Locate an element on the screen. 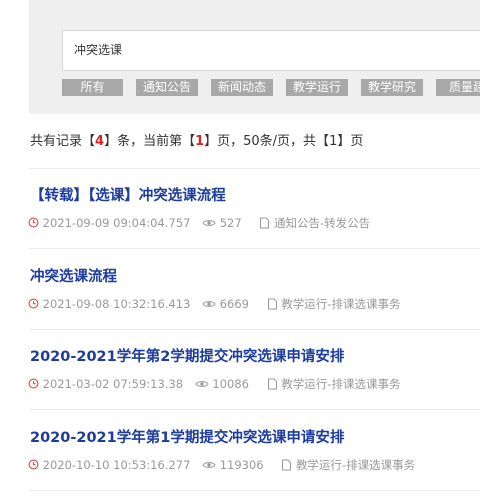 The image size is (480, 498). result-meta: 2021-09-08 10:32:16.413 6669 教学运行-排课选课事务 is located at coordinates (214, 303).